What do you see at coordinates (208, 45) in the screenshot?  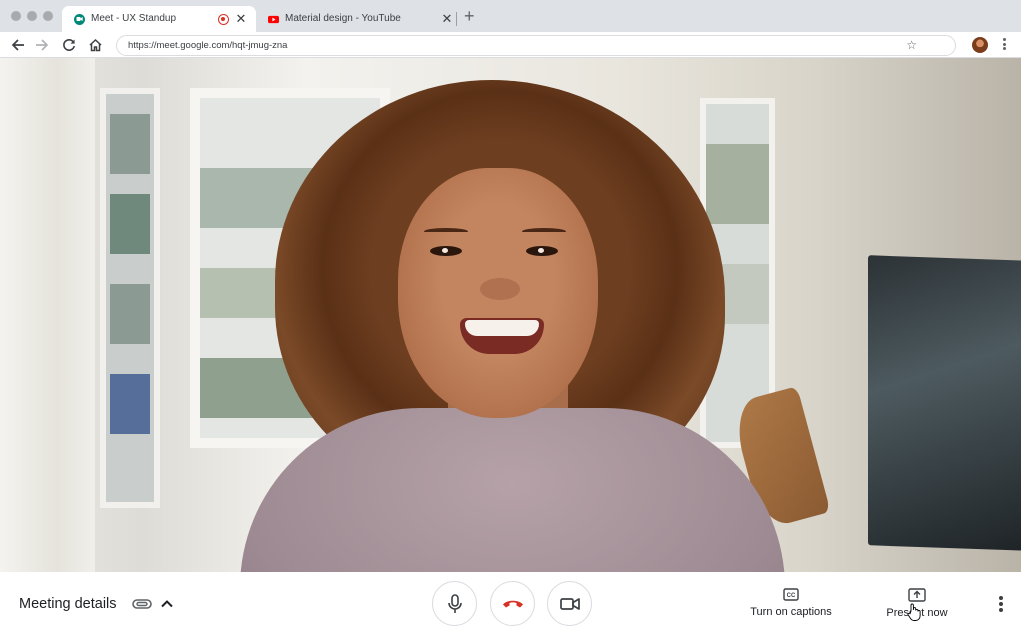 I see `address-url: https://meet.google.com/hqt-jmug-zna` at bounding box center [208, 45].